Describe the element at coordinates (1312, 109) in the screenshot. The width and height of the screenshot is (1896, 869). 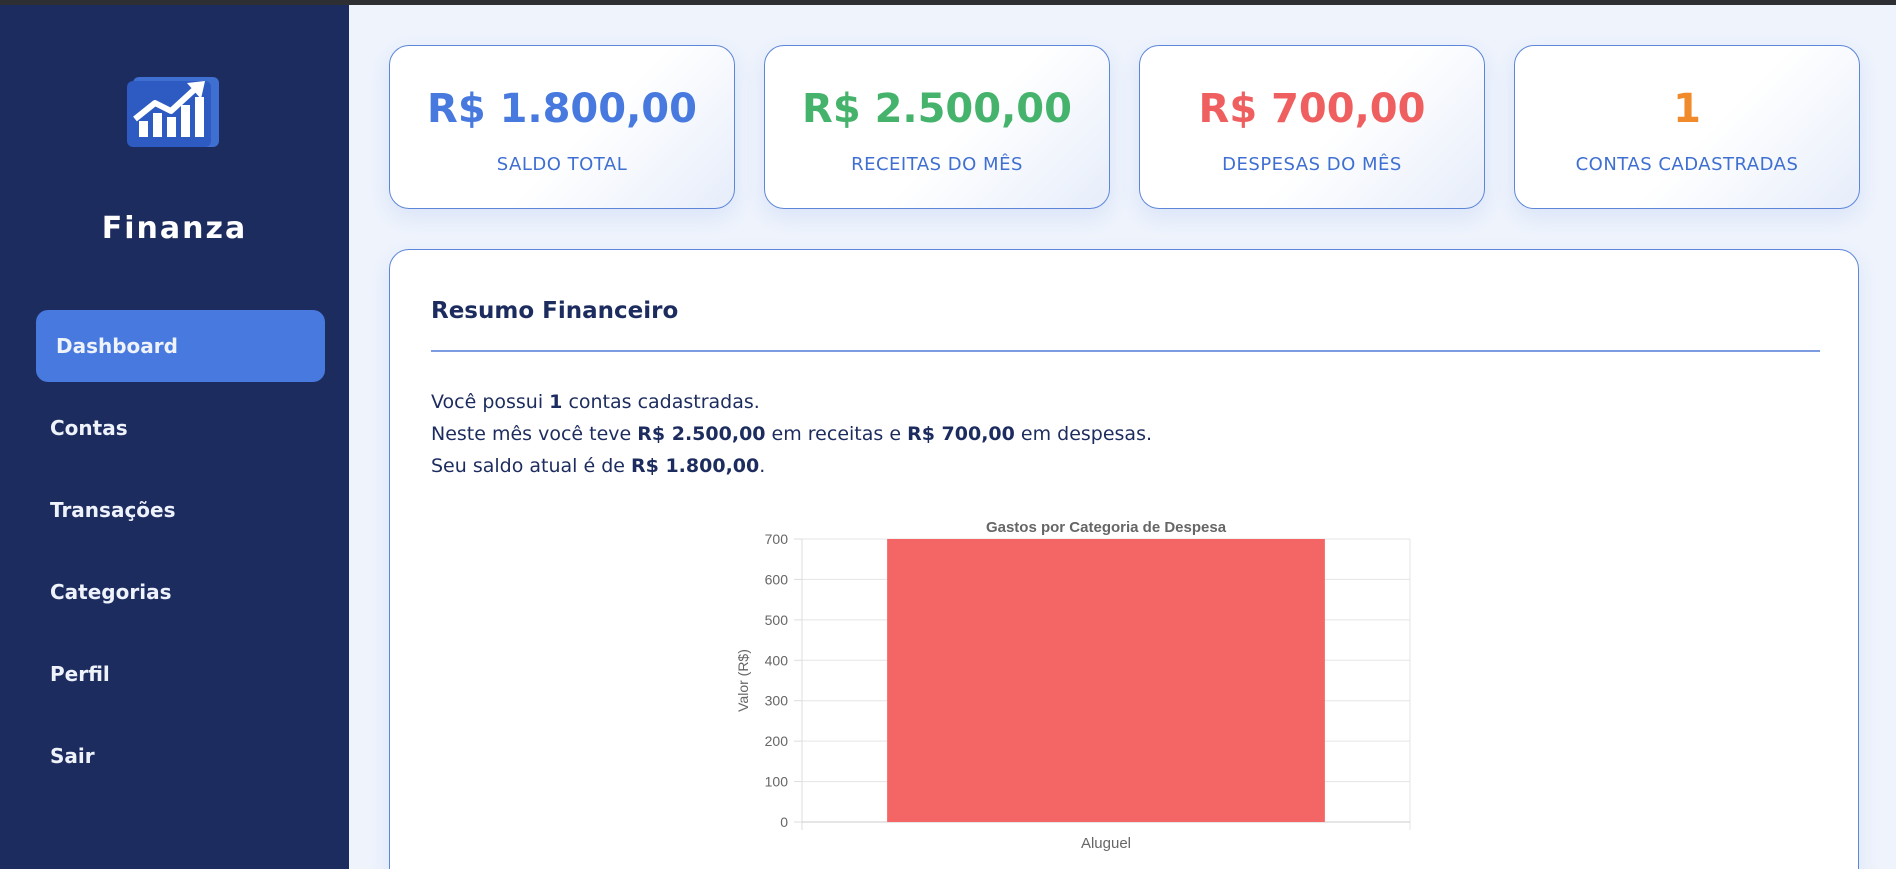
I see `card-value: R$ 700,00` at that location.